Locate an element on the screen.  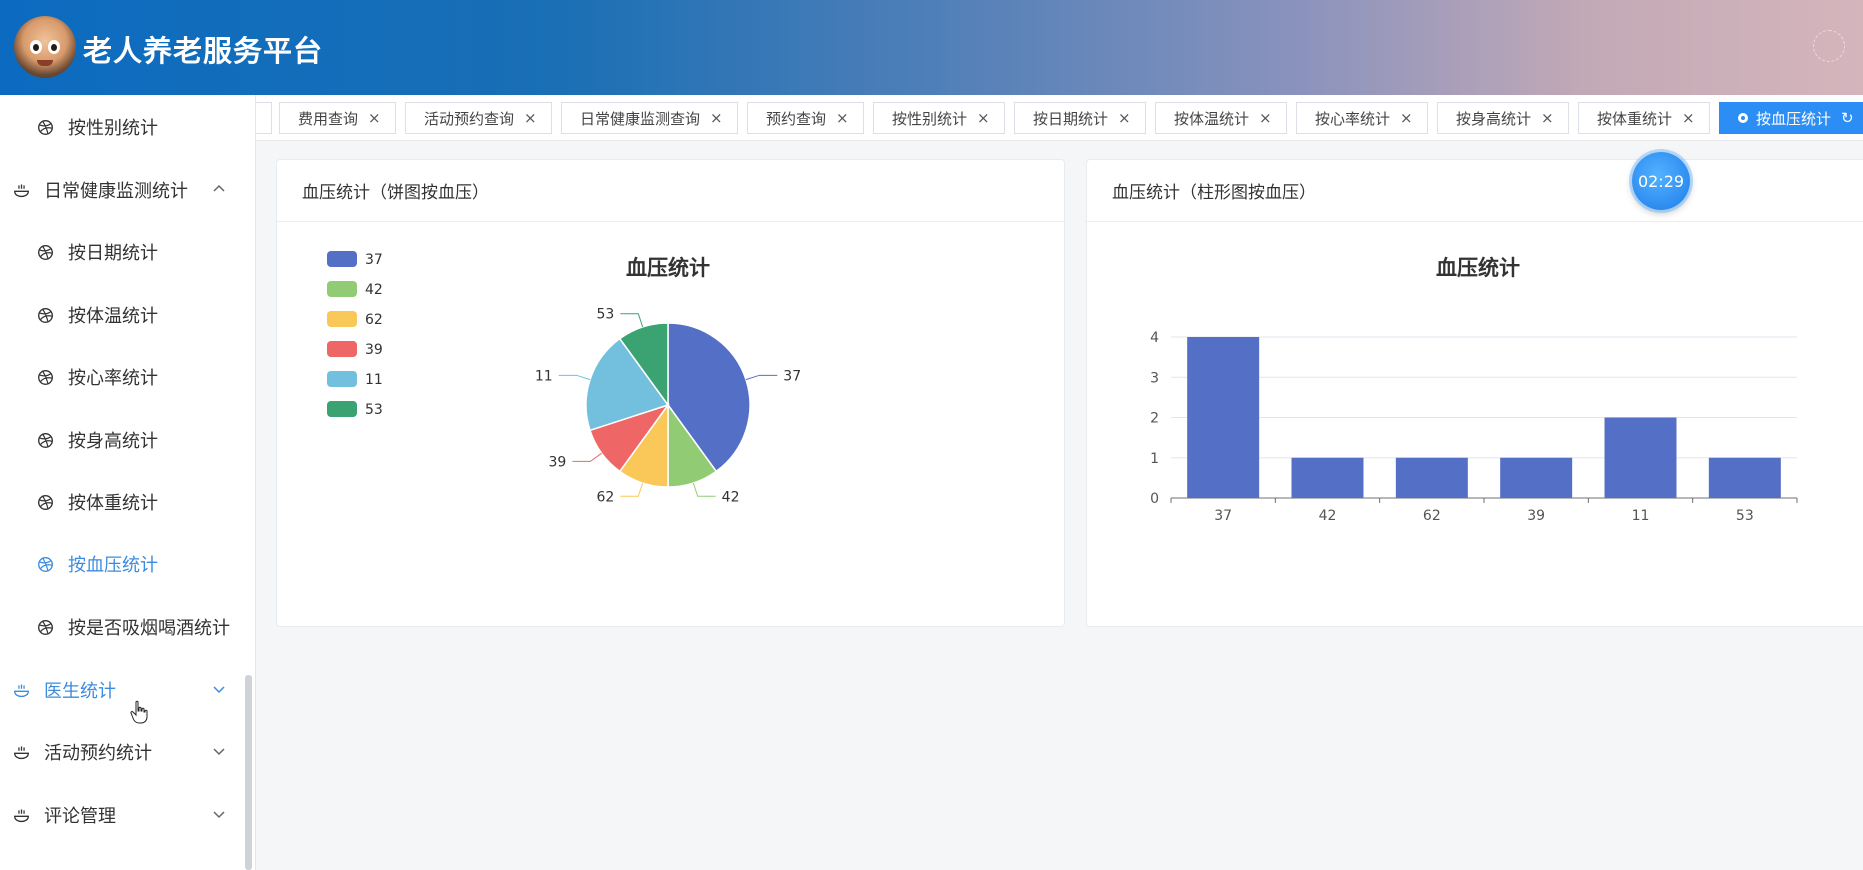
sidebar-item-2: 按日期统计 is located at coordinates (123, 252).